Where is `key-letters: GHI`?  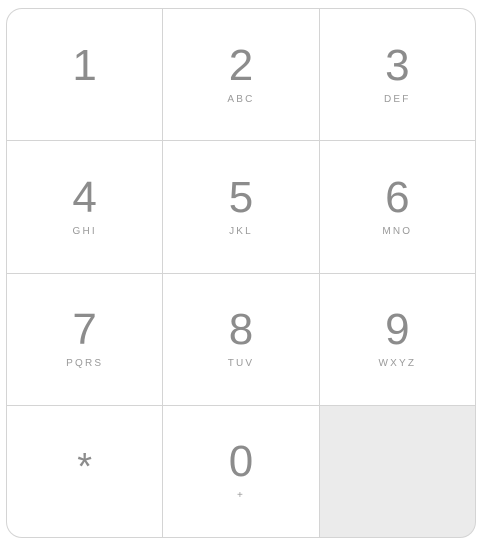 key-letters: GHI is located at coordinates (84, 231).